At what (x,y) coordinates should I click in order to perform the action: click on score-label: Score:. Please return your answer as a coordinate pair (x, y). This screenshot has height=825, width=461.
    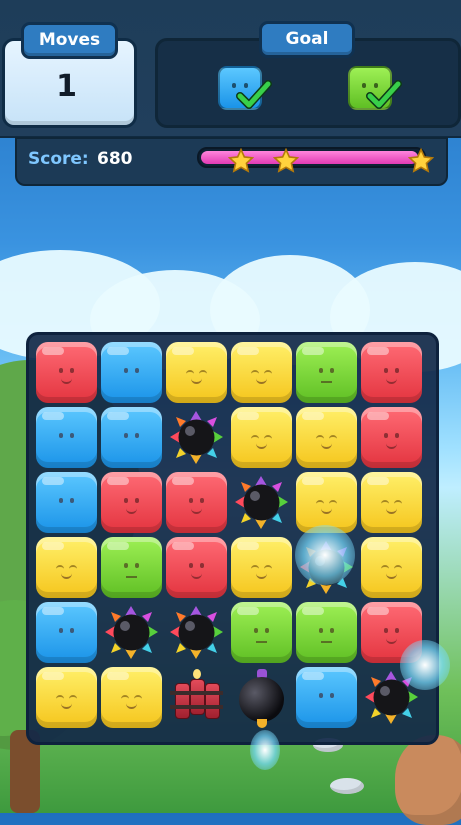
    Looking at the image, I should click on (58, 159).